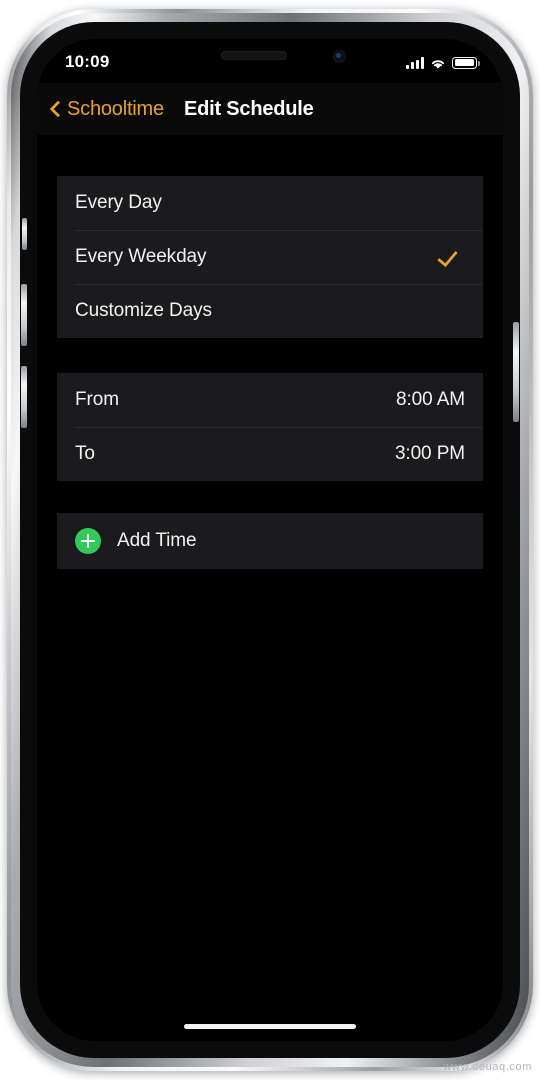 This screenshot has width=540, height=1080. I want to click on plus-circle-icon, so click(88, 541).